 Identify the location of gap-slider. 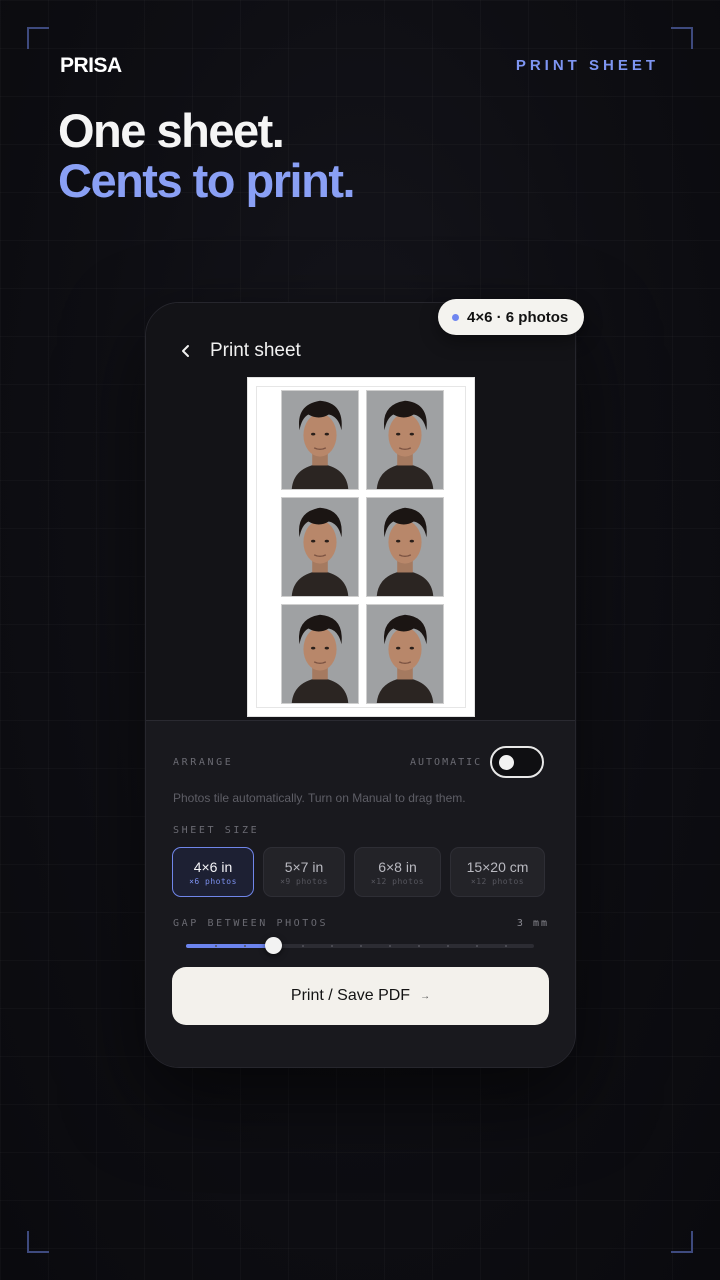
(360, 946).